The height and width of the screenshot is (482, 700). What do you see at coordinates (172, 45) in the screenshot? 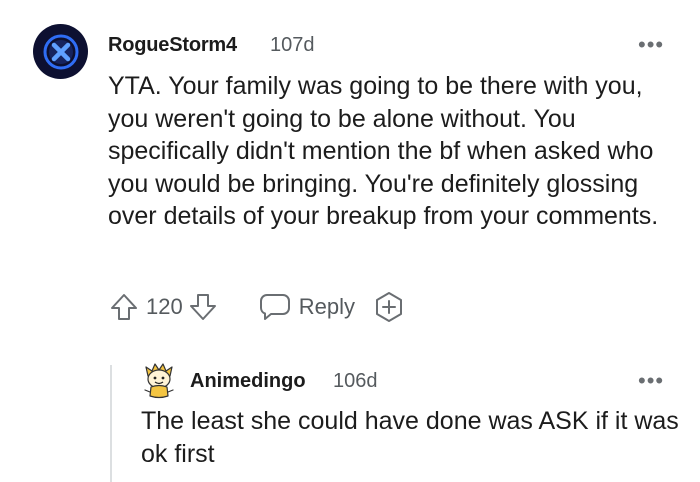
I see `comment-author: RogueStorm4` at bounding box center [172, 45].